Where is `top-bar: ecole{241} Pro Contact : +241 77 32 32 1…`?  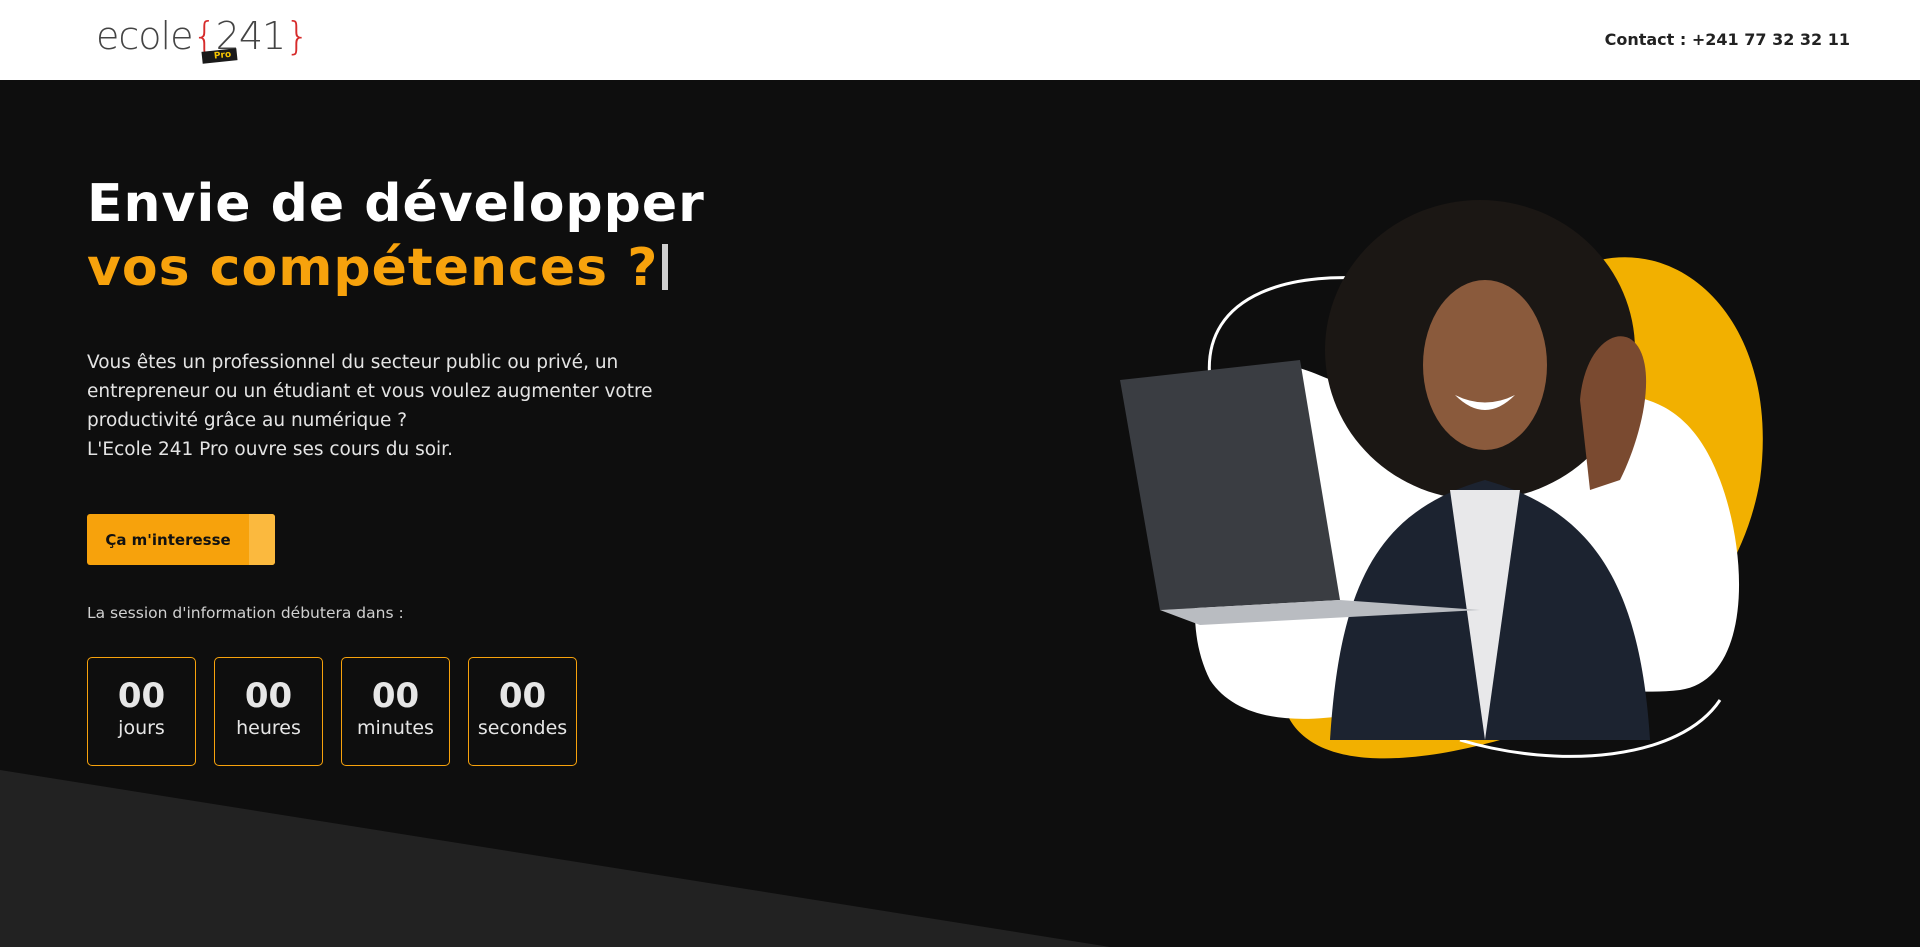
top-bar: ecole{241} Pro Contact : +241 77 32 32 1… is located at coordinates (960, 40).